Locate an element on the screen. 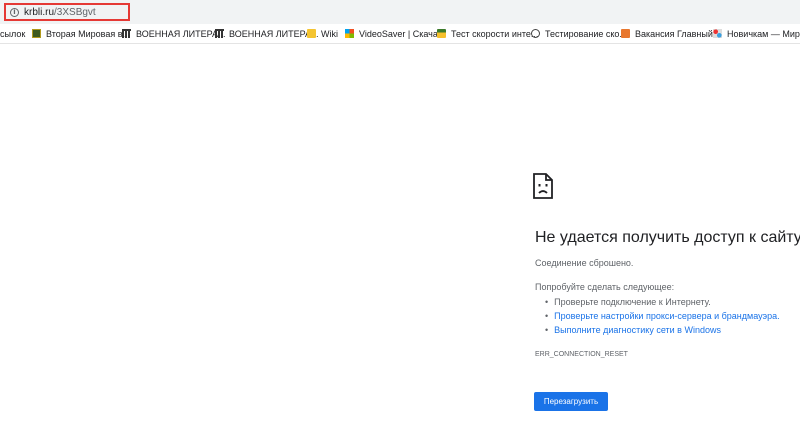  info-icon: i is located at coordinates (14, 12).